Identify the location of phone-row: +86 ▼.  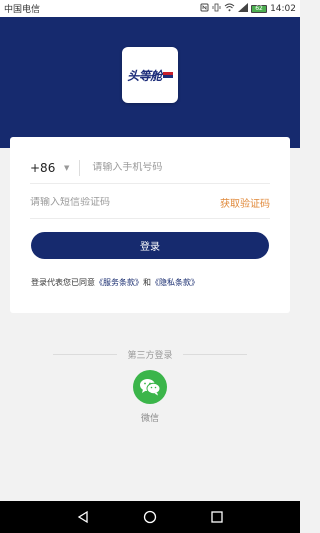
(150, 168).